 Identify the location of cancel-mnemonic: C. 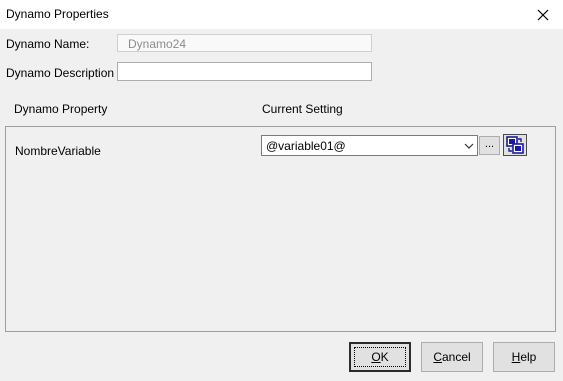
(437, 357).